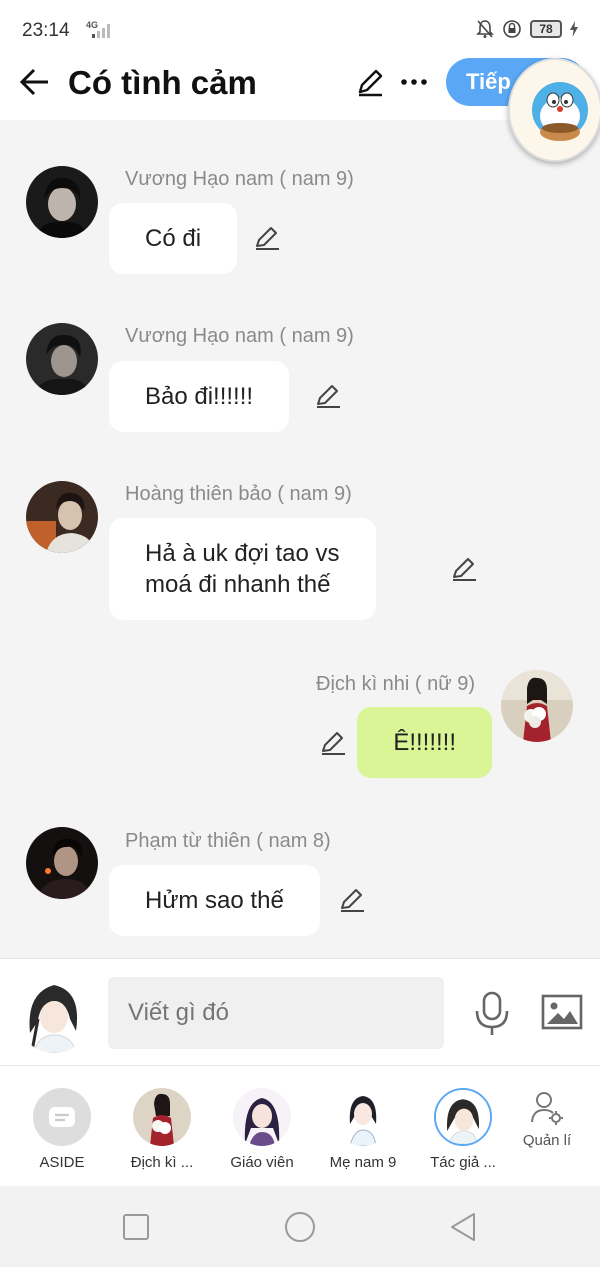 This screenshot has width=600, height=1267. I want to click on message-bubble: Hửm sao thế, so click(214, 900).